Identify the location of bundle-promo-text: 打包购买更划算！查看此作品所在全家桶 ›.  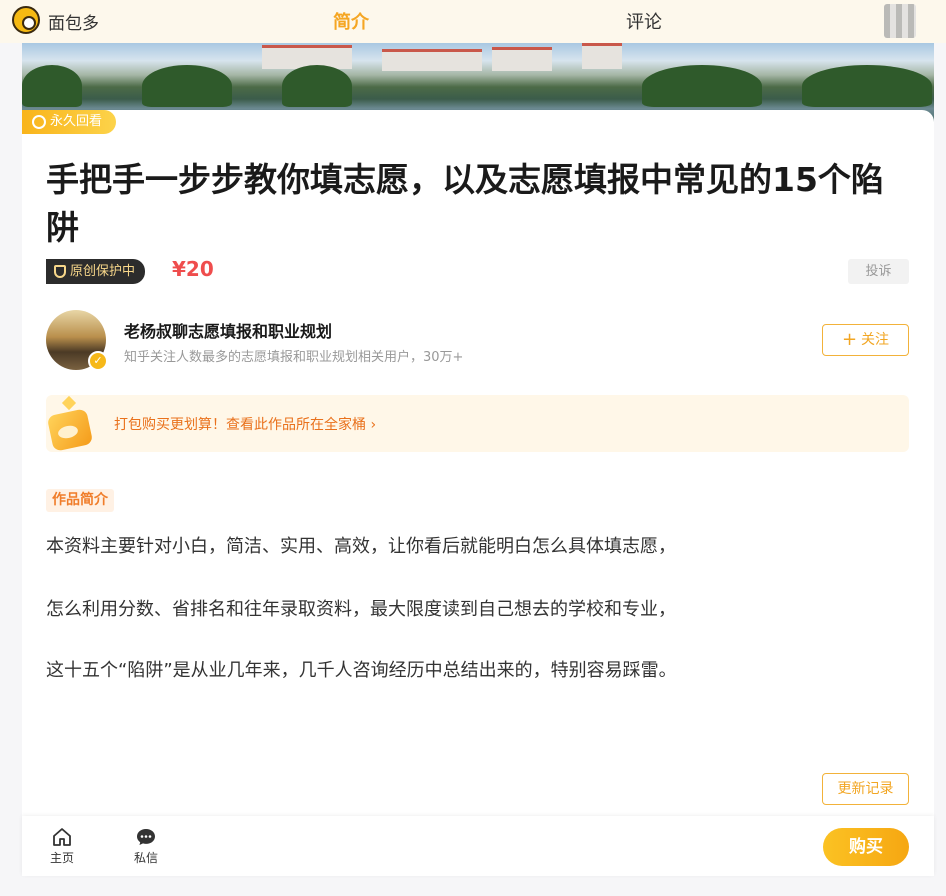
(245, 424).